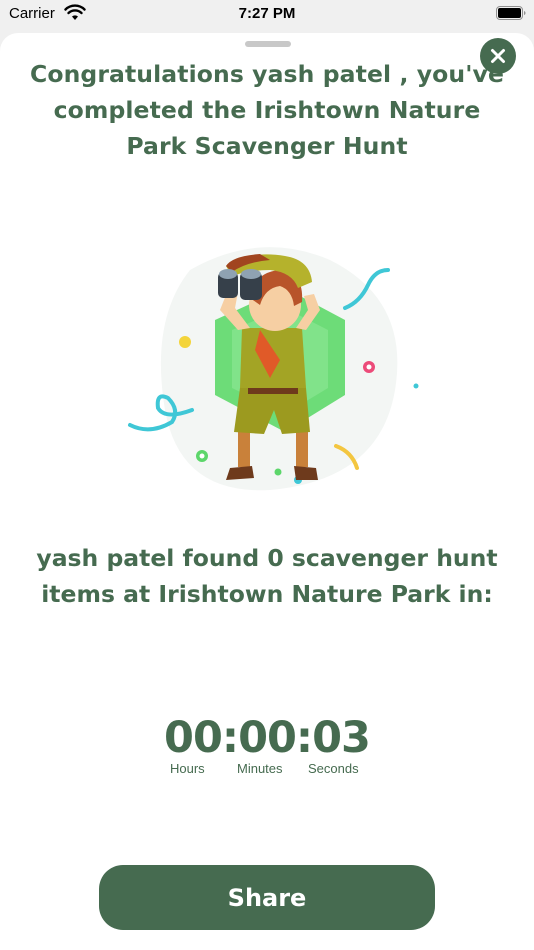 The image size is (534, 950). What do you see at coordinates (333, 768) in the screenshot?
I see `seconds-label: Seconds` at bounding box center [333, 768].